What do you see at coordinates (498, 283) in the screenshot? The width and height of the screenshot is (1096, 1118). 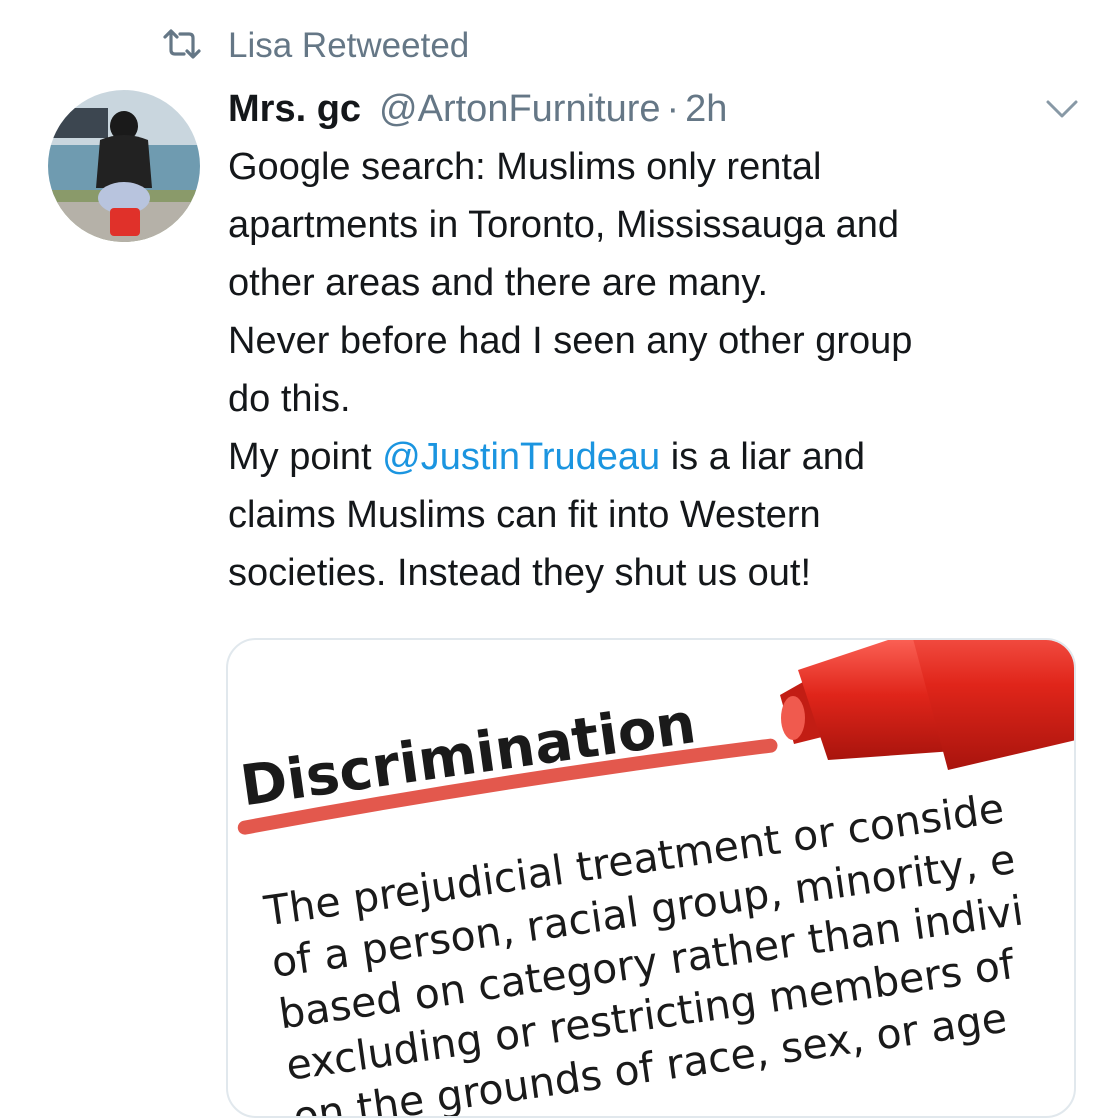 I see `tweet-line: other areas and there are many.` at bounding box center [498, 283].